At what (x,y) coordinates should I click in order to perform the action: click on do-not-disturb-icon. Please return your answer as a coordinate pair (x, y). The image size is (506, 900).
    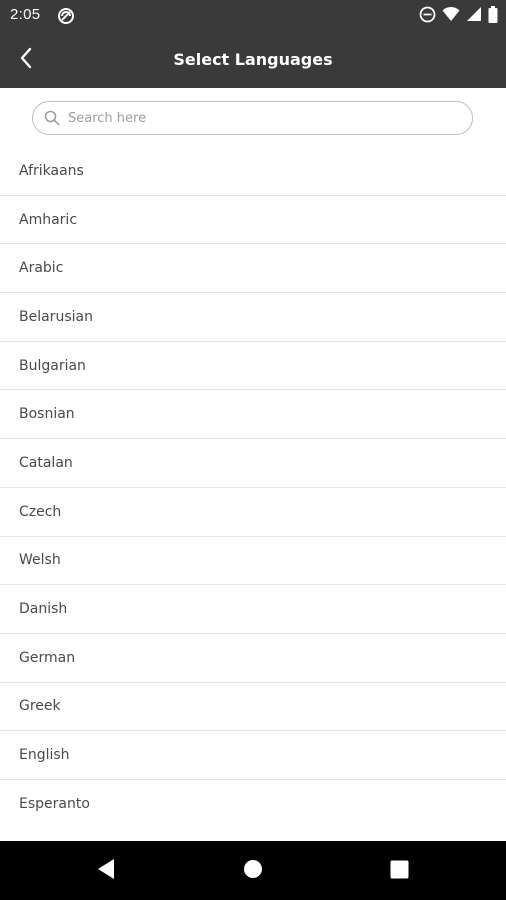
    Looking at the image, I should click on (427, 16).